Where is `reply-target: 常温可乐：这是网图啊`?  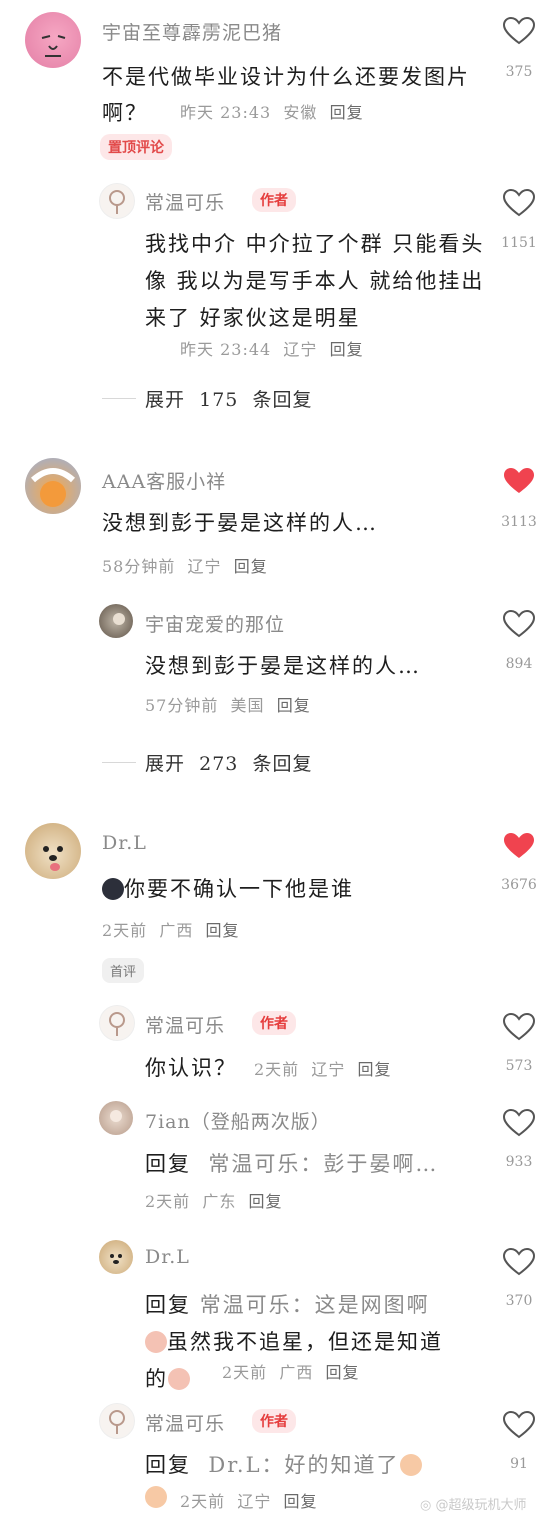
reply-target: 常温可乐：这是网图啊 is located at coordinates (314, 1305).